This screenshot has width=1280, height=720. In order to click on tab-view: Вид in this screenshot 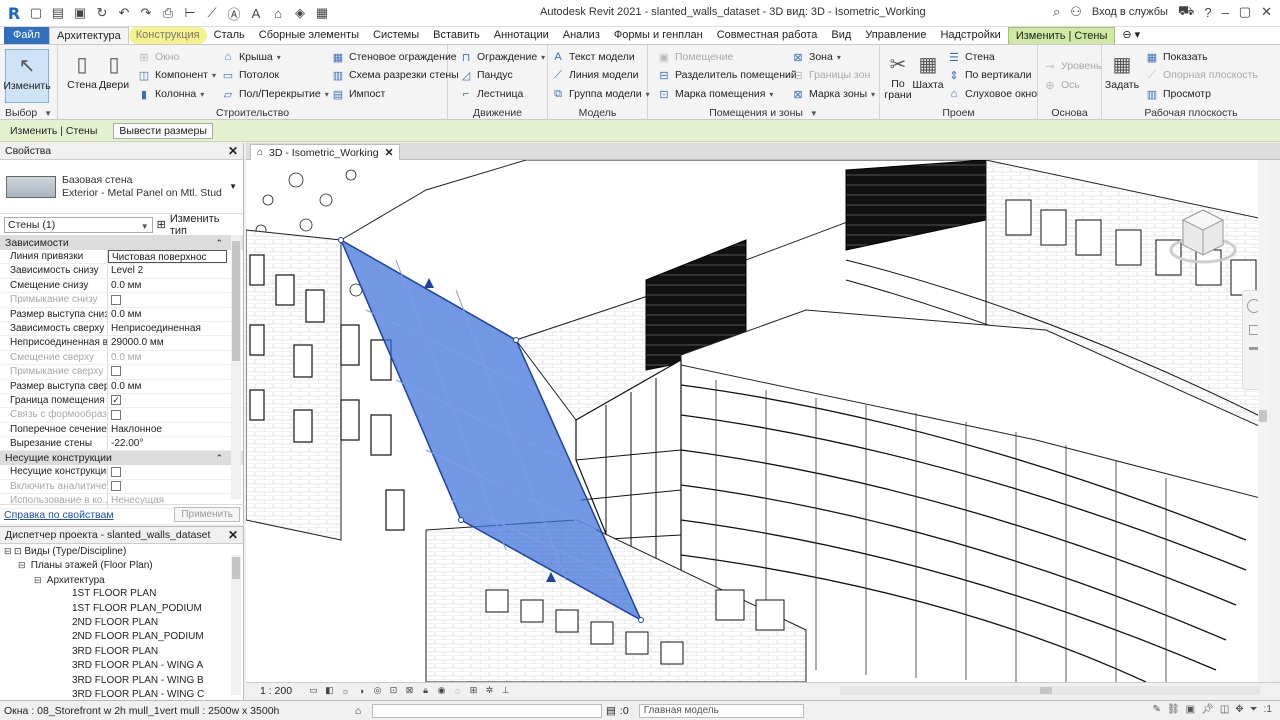, I will do `click(841, 35)`.